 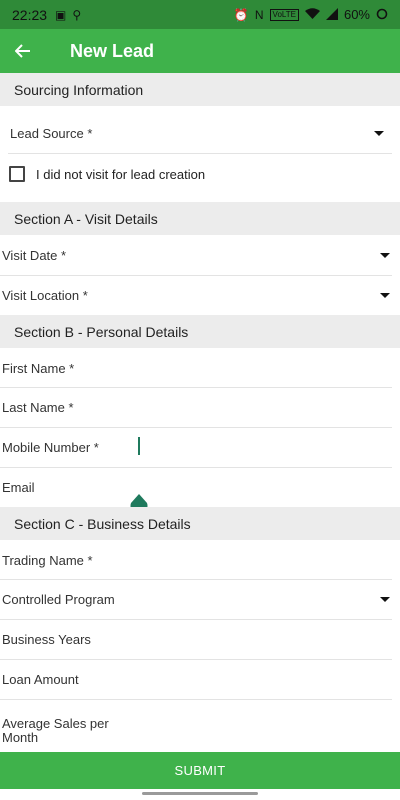 I want to click on last-name-label: Last Name *, so click(x=38, y=407).